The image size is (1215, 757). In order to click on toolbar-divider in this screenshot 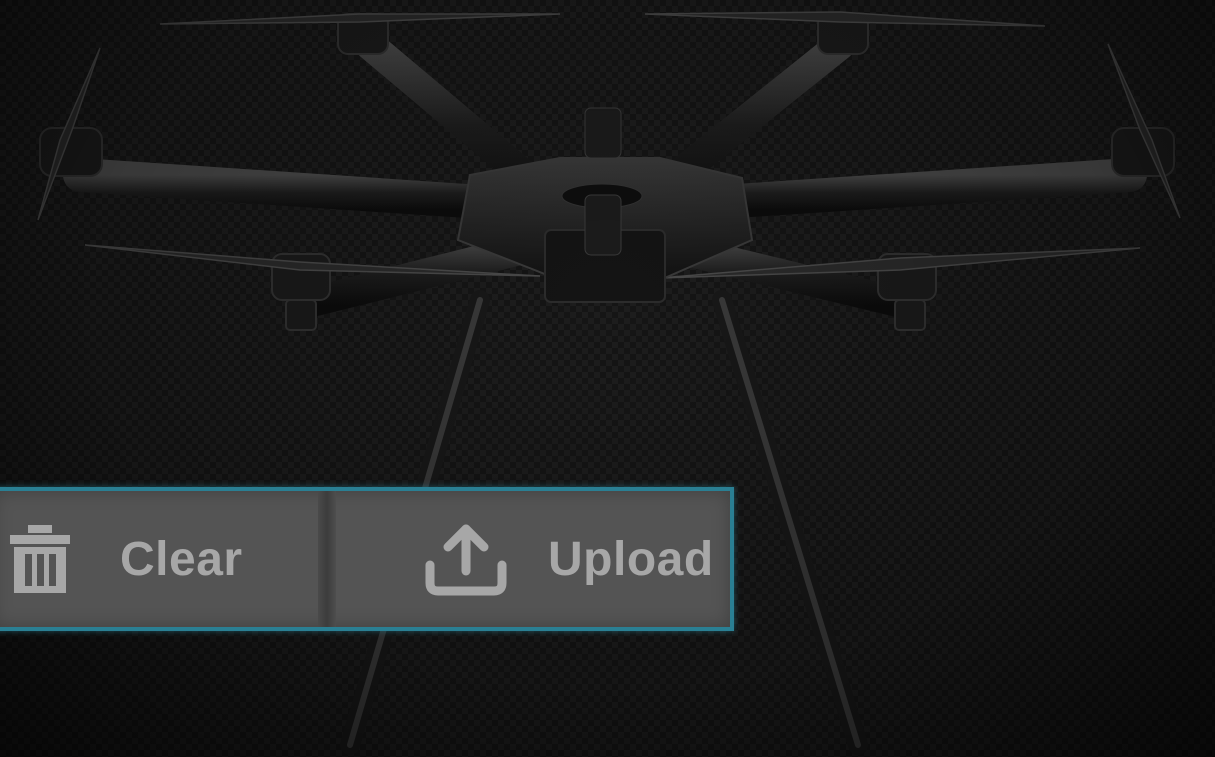, I will do `click(327, 559)`.